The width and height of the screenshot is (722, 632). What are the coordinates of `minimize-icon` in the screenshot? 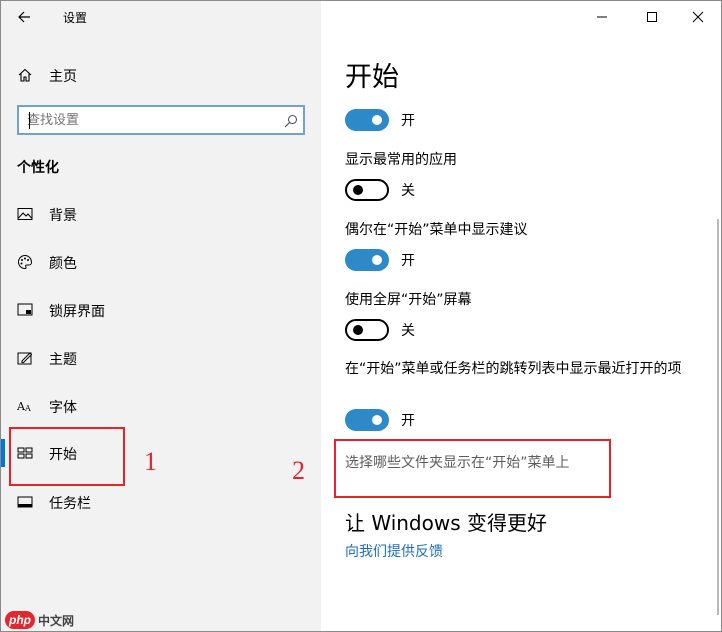 It's located at (602, 17).